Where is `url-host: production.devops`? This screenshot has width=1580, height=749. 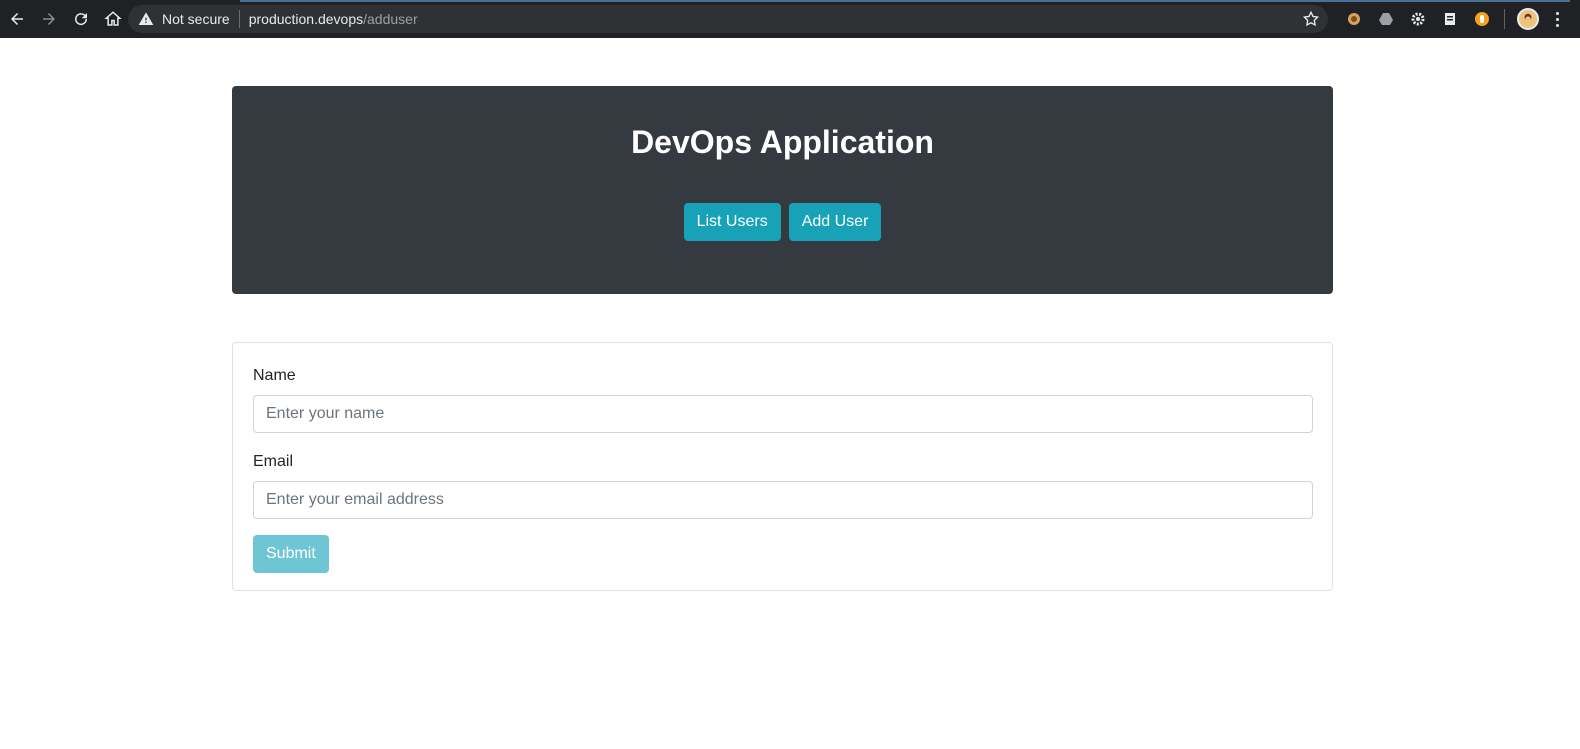
url-host: production.devops is located at coordinates (306, 19).